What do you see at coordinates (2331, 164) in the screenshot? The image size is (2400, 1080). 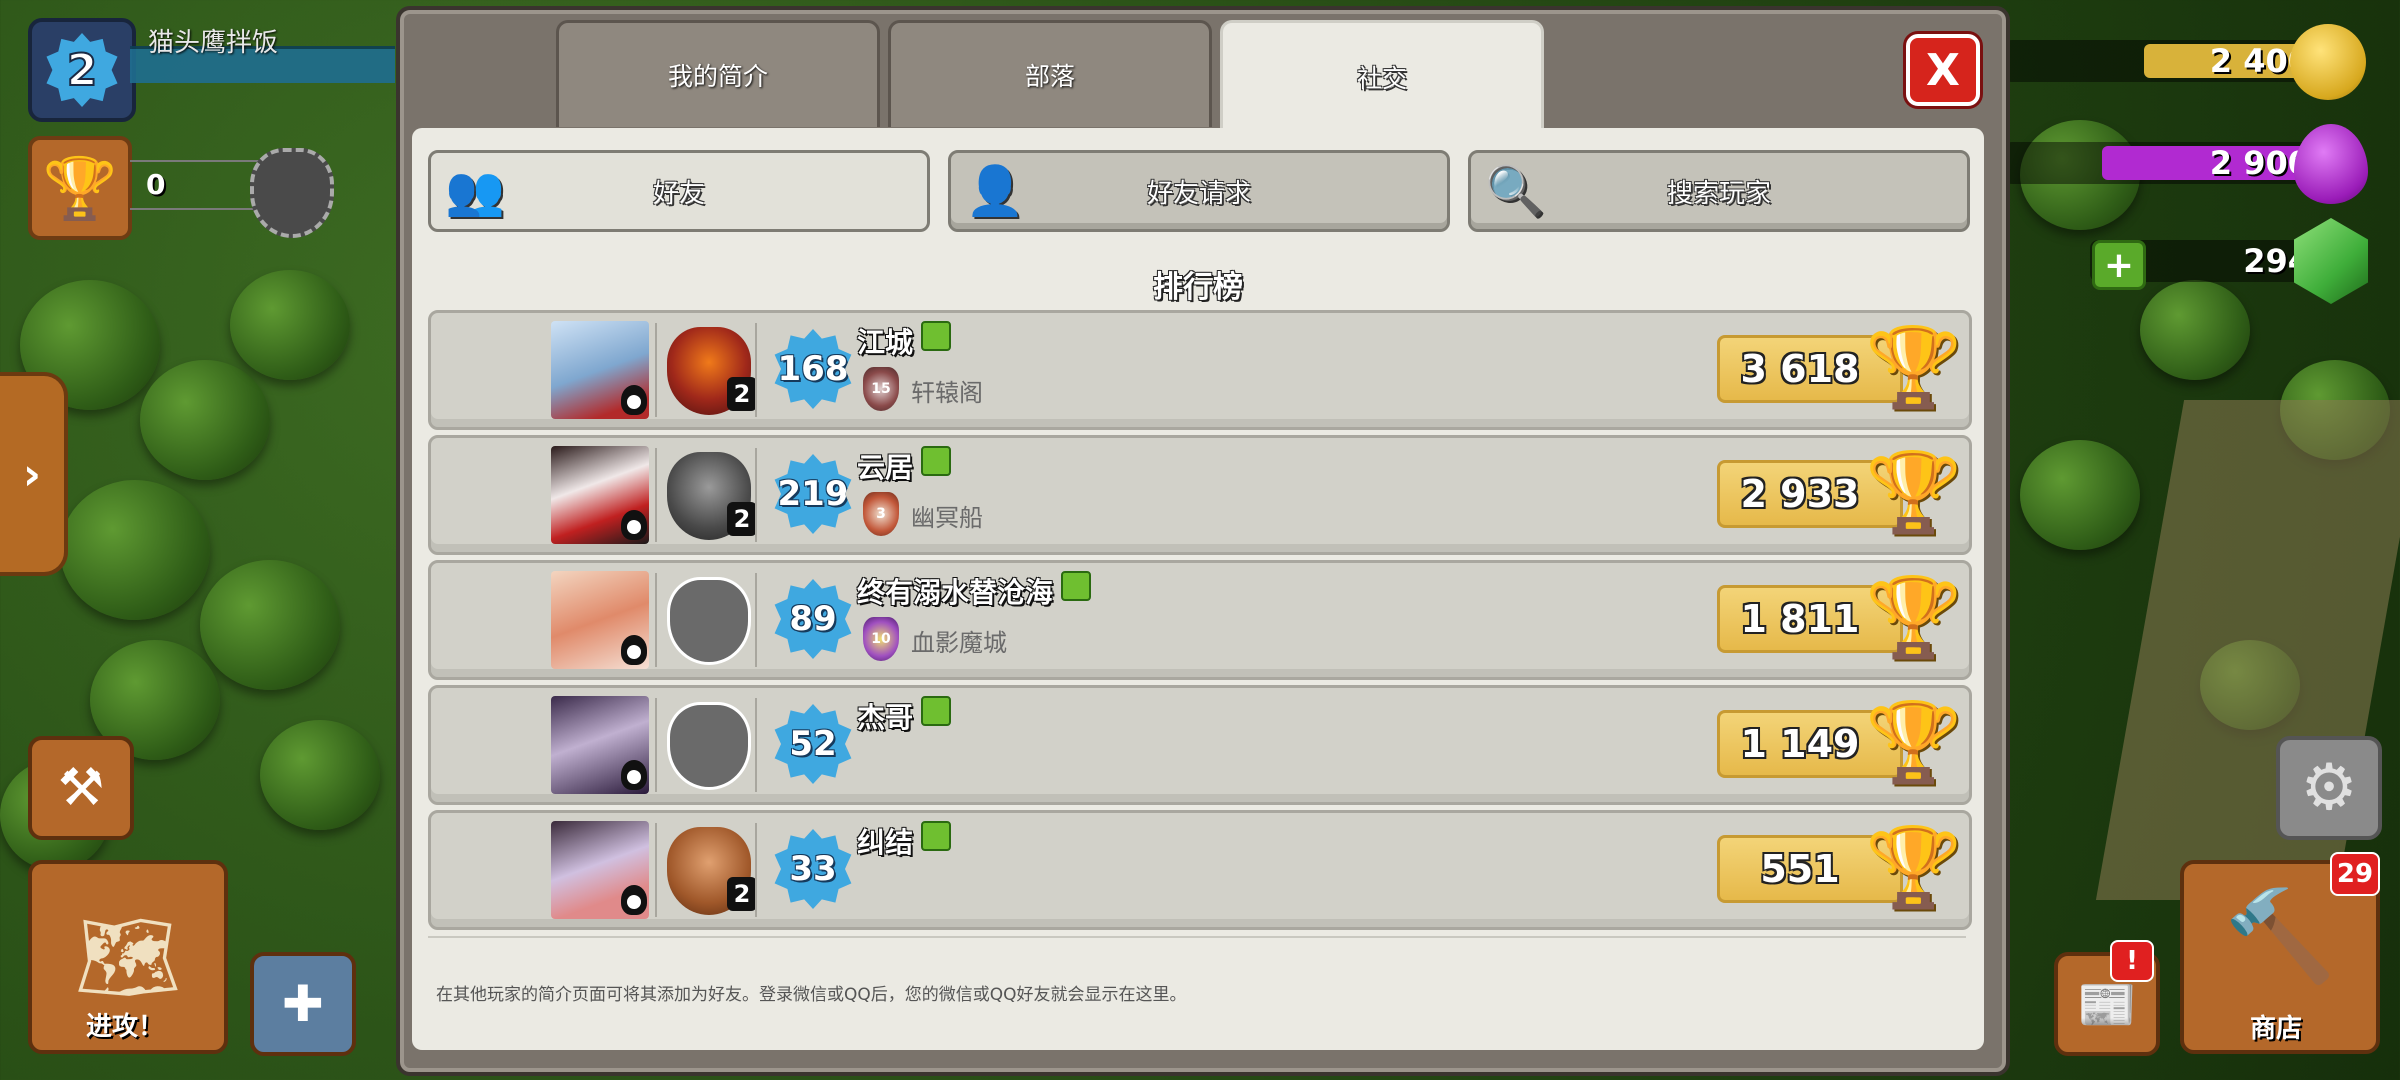 I see `elixir-drop-icon` at bounding box center [2331, 164].